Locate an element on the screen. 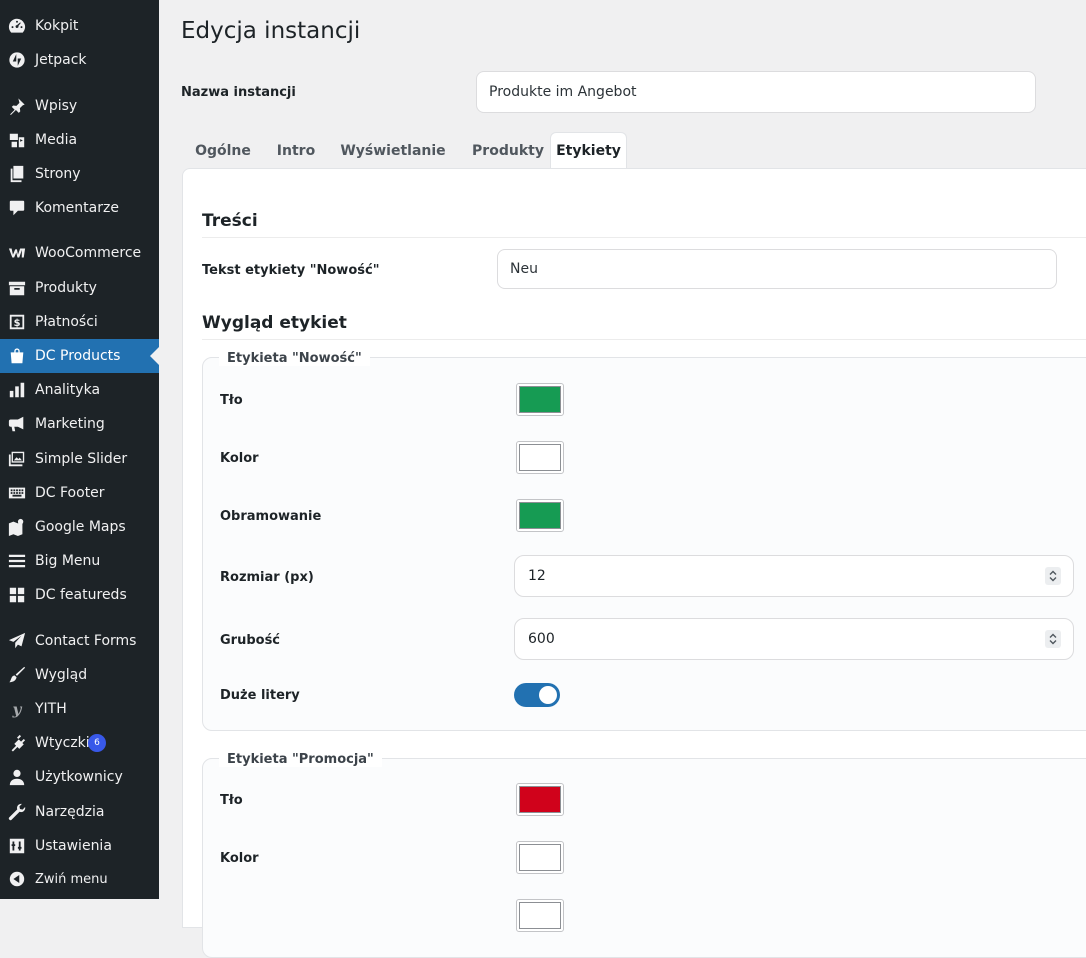 This screenshot has height=958, width=1086. new-label-text-label: Tekst etykiety "Nowość" is located at coordinates (291, 270).